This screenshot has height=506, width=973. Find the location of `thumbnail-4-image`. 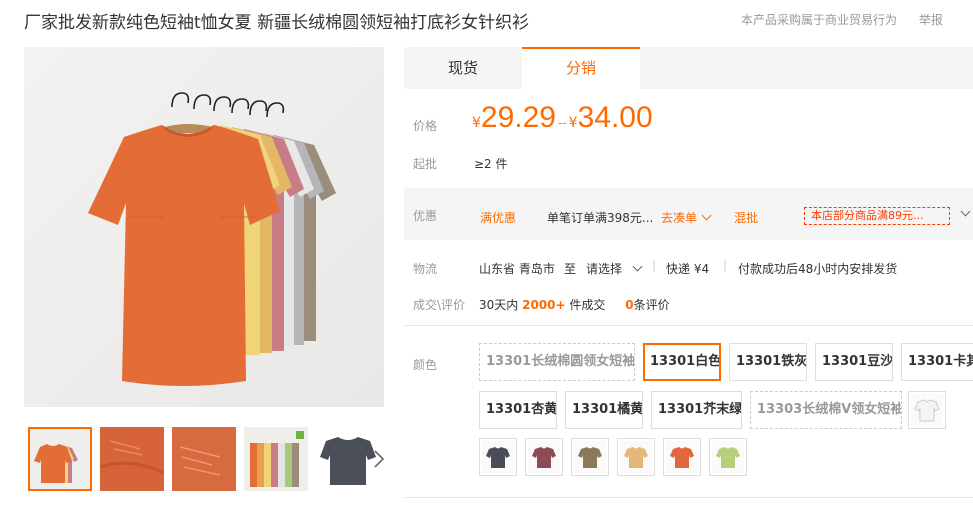

thumbnail-4-image is located at coordinates (276, 459).